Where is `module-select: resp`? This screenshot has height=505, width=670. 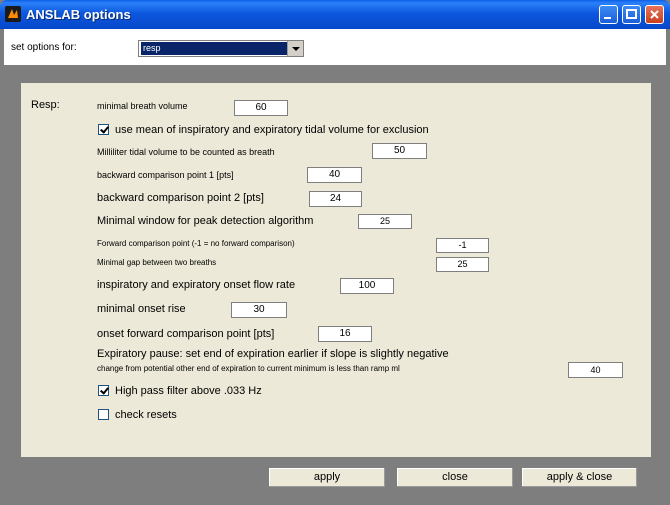
module-select: resp is located at coordinates (221, 48).